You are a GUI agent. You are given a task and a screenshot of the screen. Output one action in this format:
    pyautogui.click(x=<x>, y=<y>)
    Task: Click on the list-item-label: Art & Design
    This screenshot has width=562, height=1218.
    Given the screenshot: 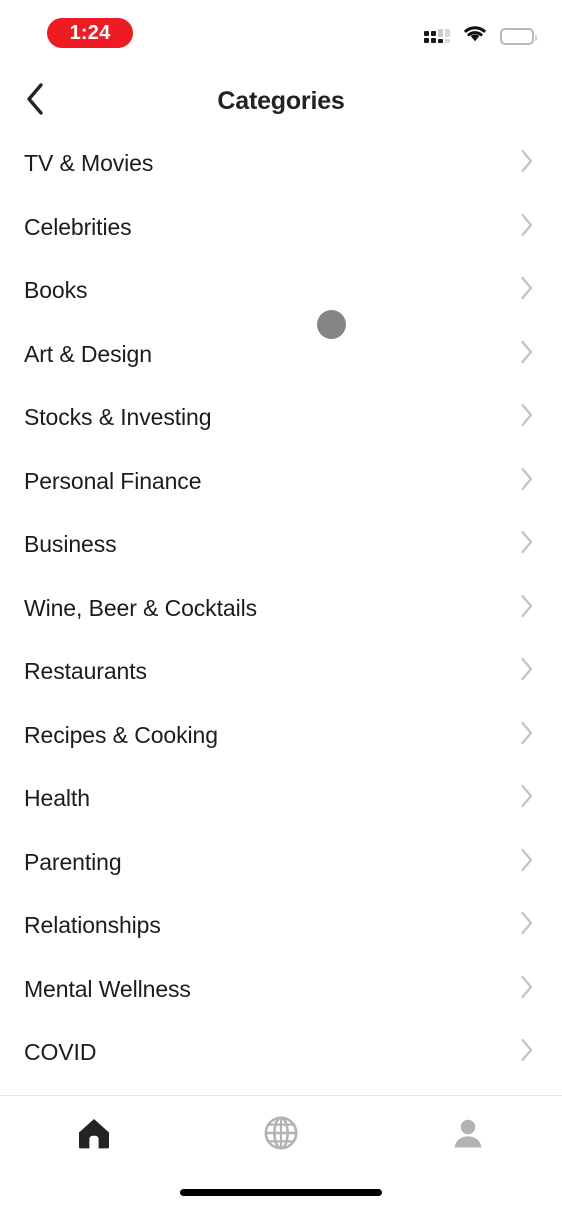 What is the action you would take?
    pyautogui.click(x=88, y=353)
    